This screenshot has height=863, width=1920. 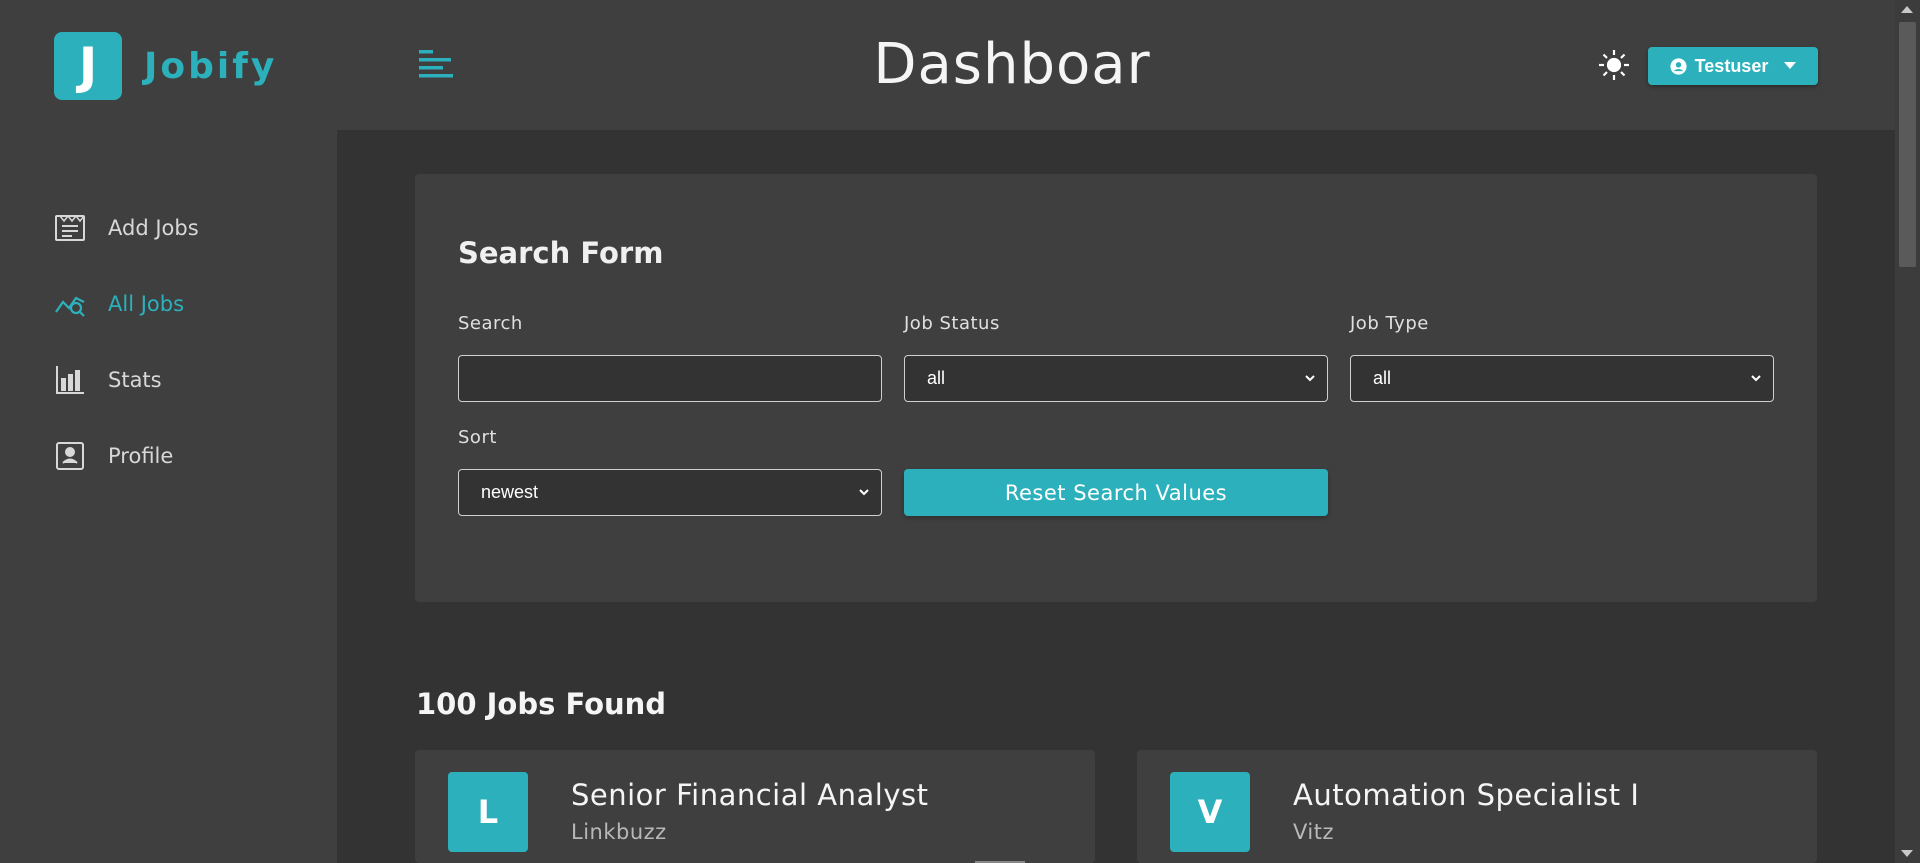 What do you see at coordinates (936, 378) in the screenshot?
I see `job-status-value: all` at bounding box center [936, 378].